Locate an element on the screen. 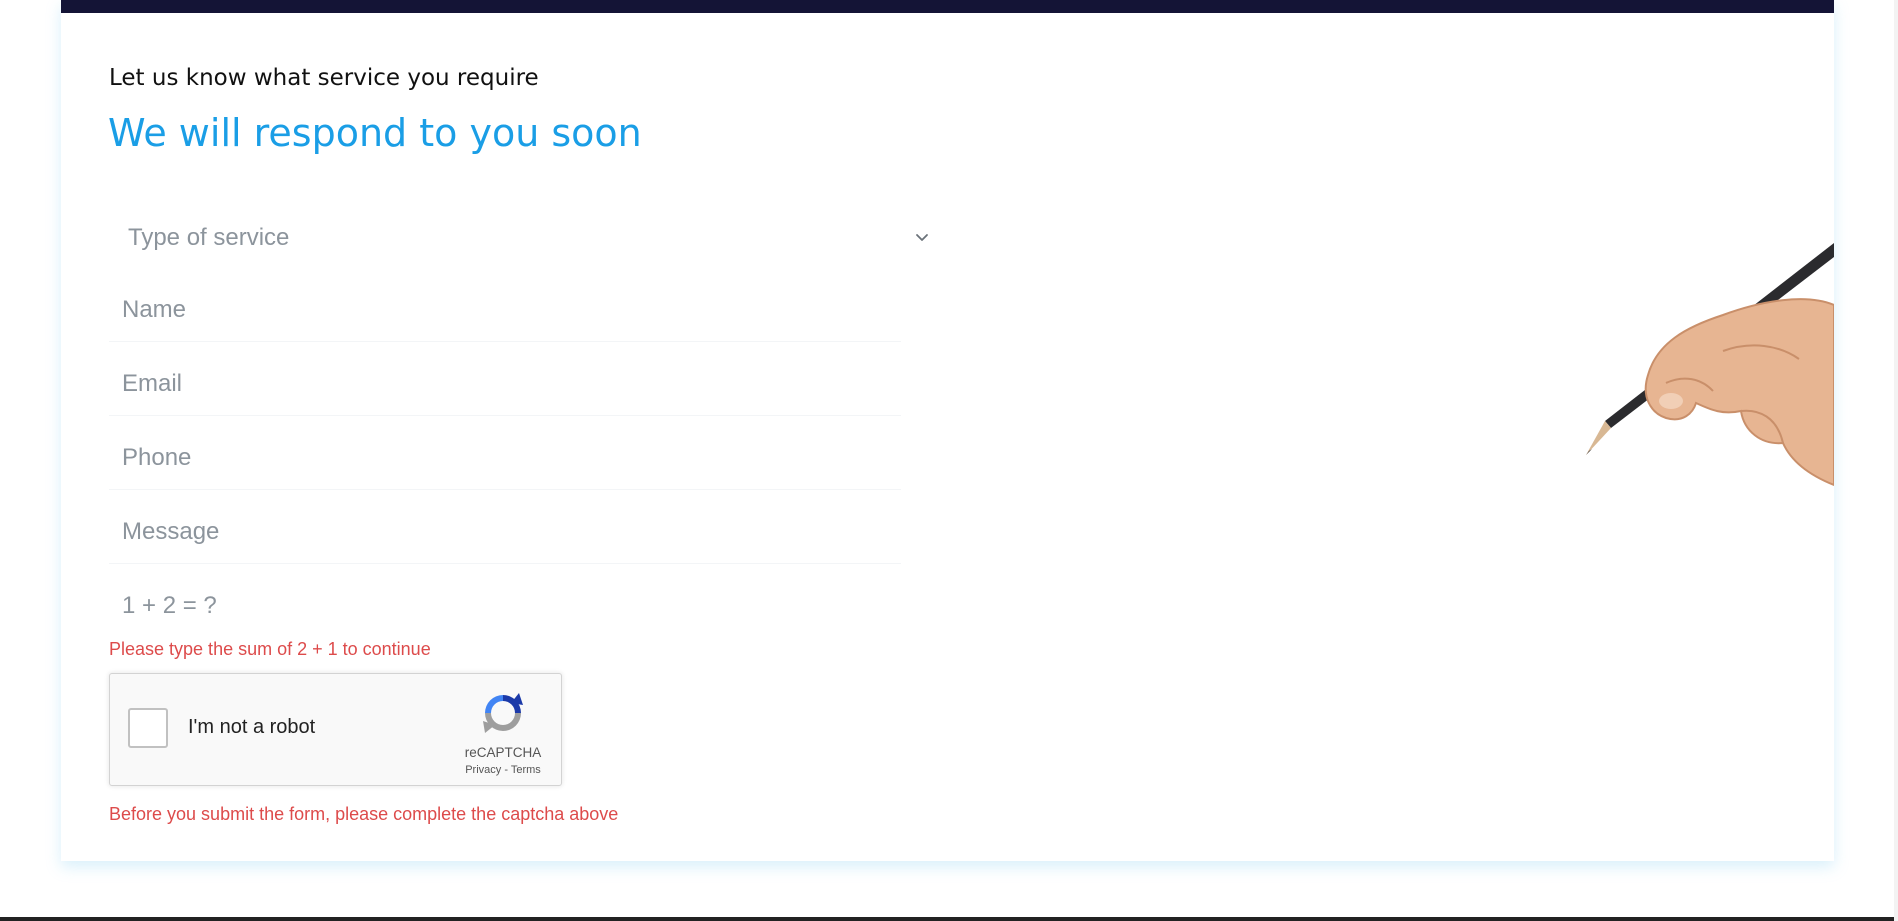 Image resolution: width=1898 pixels, height=921 pixels. chevron-down-icon is located at coordinates (922, 237).